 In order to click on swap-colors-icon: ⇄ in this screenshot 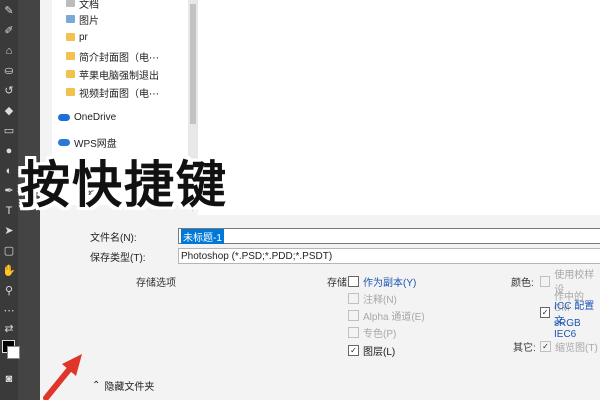, I will do `click(9, 329)`.